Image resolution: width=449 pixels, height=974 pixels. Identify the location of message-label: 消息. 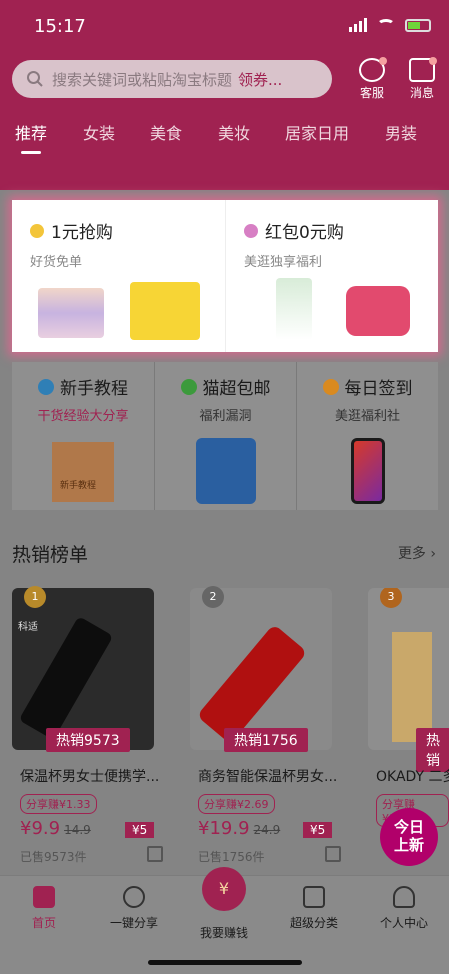
(421, 93).